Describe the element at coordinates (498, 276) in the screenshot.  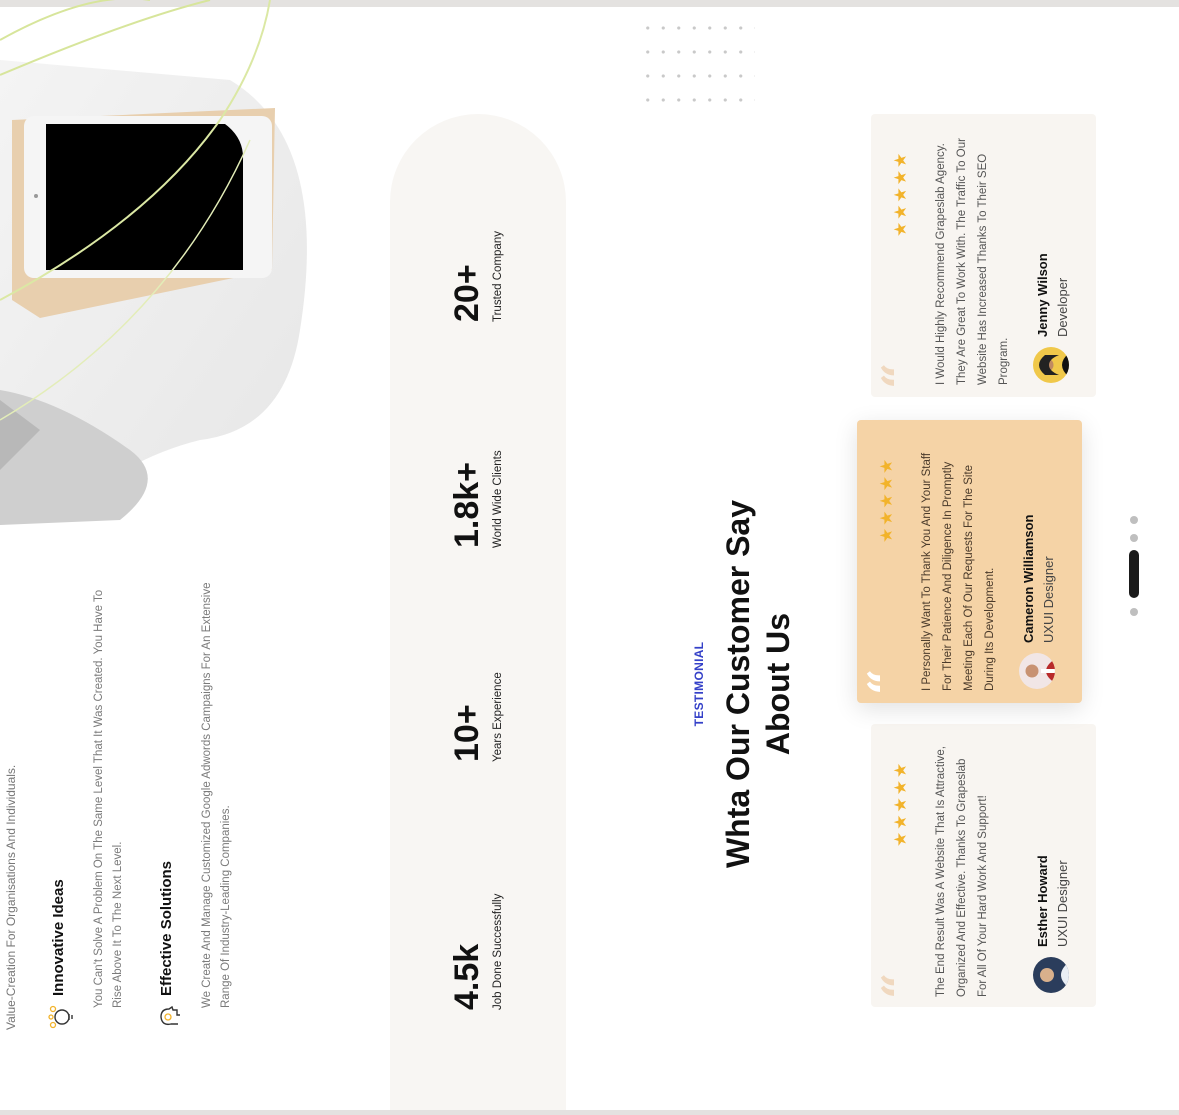
I see `stat-label: Trusted Company` at that location.